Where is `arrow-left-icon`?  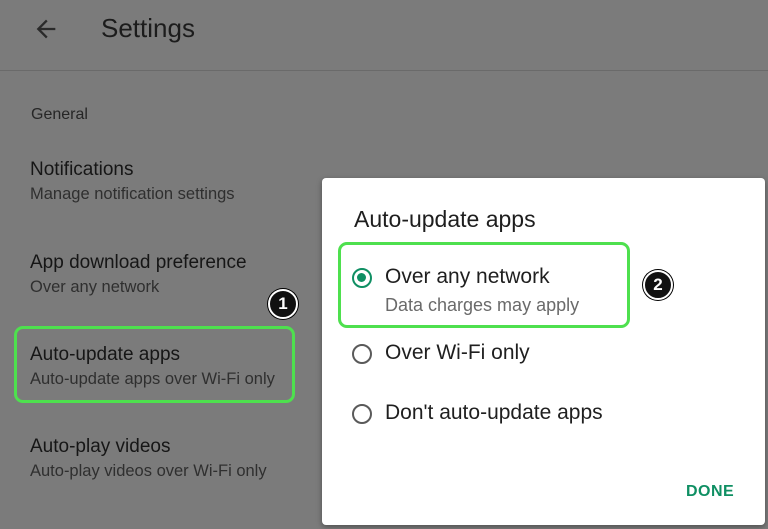 arrow-left-icon is located at coordinates (46, 29).